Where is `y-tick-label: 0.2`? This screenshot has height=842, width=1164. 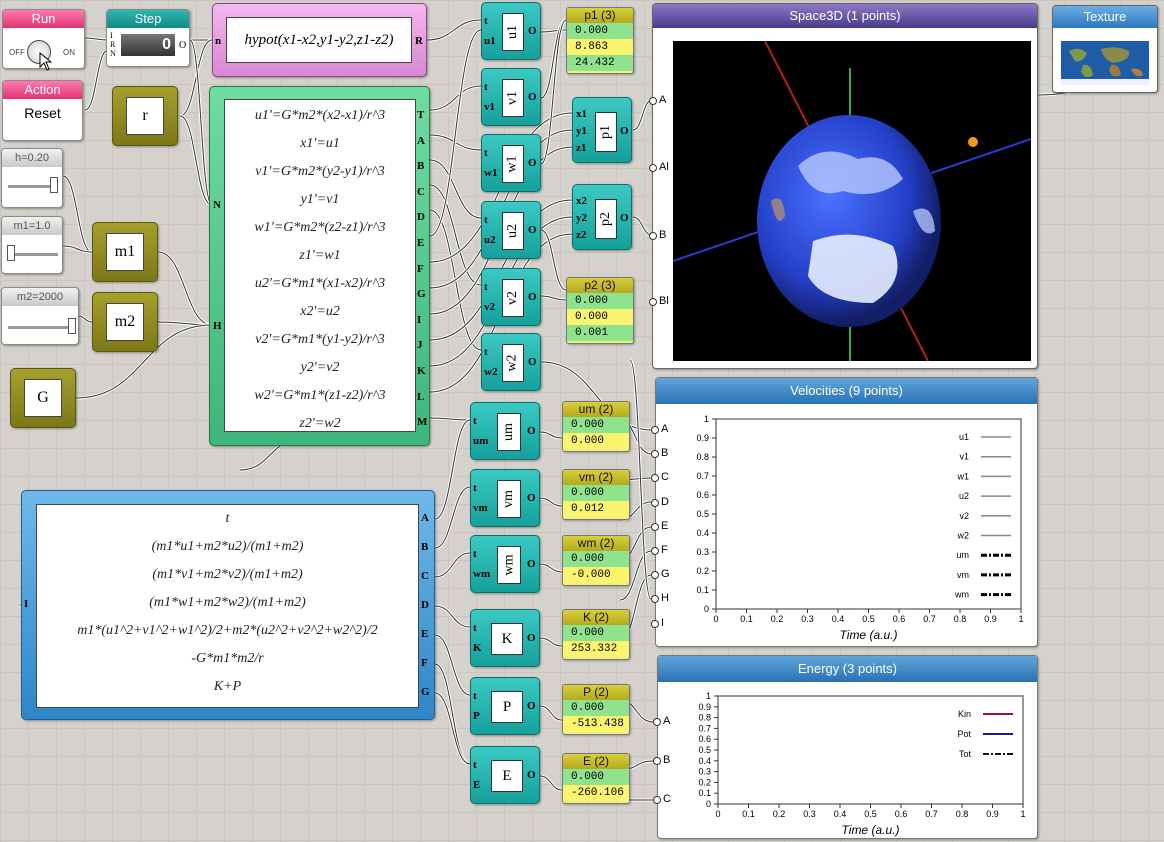
y-tick-label: 0.2 is located at coordinates (704, 782).